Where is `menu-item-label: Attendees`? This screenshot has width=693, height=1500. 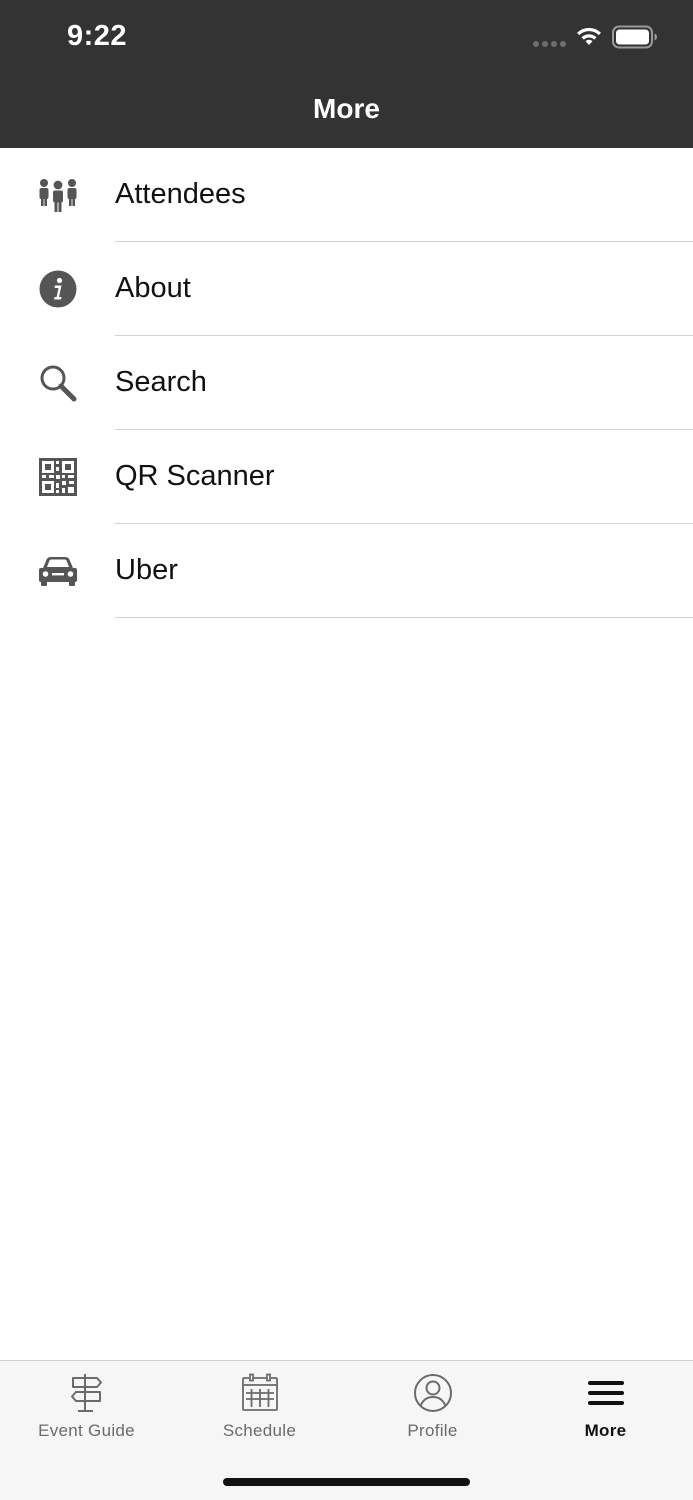 menu-item-label: Attendees is located at coordinates (180, 194).